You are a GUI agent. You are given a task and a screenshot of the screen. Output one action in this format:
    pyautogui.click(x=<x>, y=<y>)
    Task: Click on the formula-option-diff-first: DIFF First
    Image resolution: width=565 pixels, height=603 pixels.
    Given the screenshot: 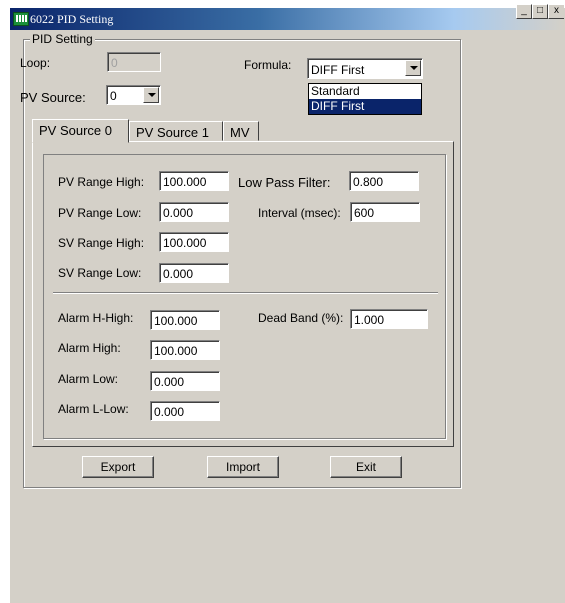 What is the action you would take?
    pyautogui.click(x=365, y=106)
    